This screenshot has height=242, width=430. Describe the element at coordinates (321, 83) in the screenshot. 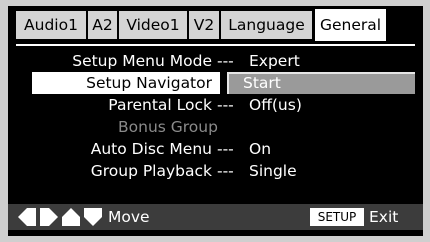

I see `start-button: Start` at that location.